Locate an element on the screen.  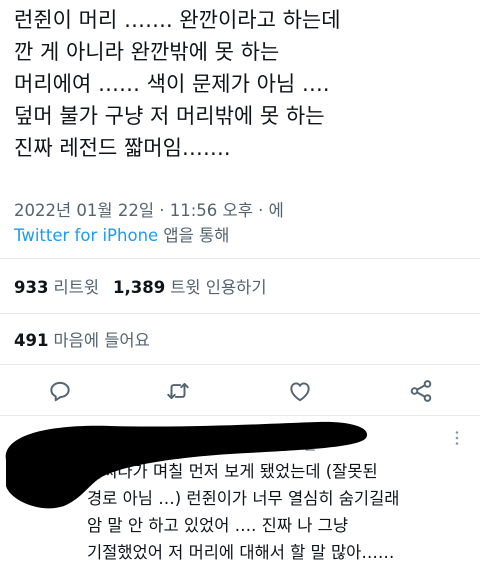
share-button is located at coordinates (421, 391).